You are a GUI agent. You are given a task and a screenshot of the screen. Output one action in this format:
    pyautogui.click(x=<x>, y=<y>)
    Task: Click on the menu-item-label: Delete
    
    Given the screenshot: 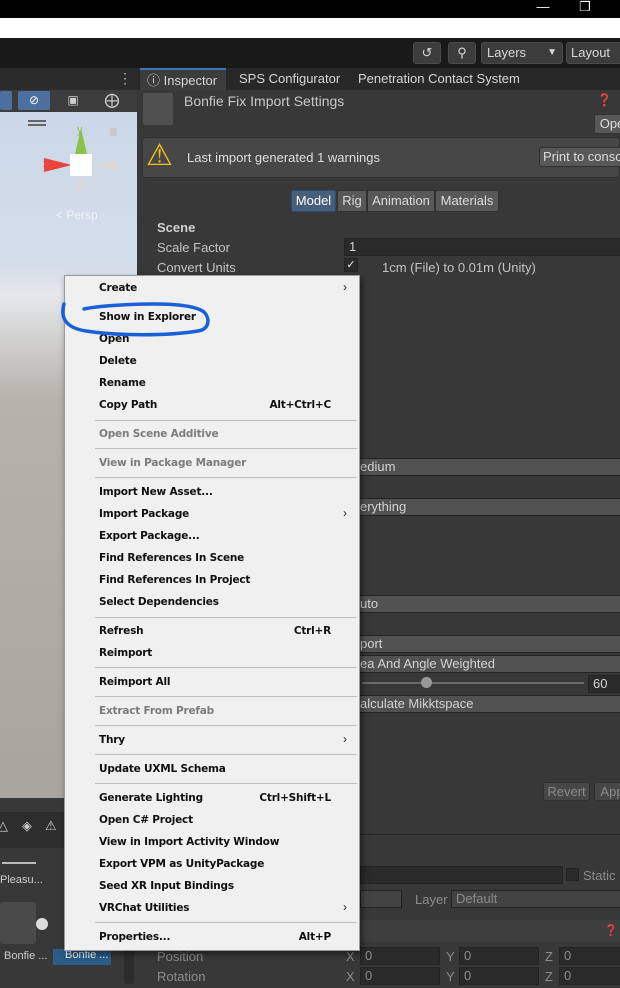 What is the action you would take?
    pyautogui.click(x=118, y=361)
    